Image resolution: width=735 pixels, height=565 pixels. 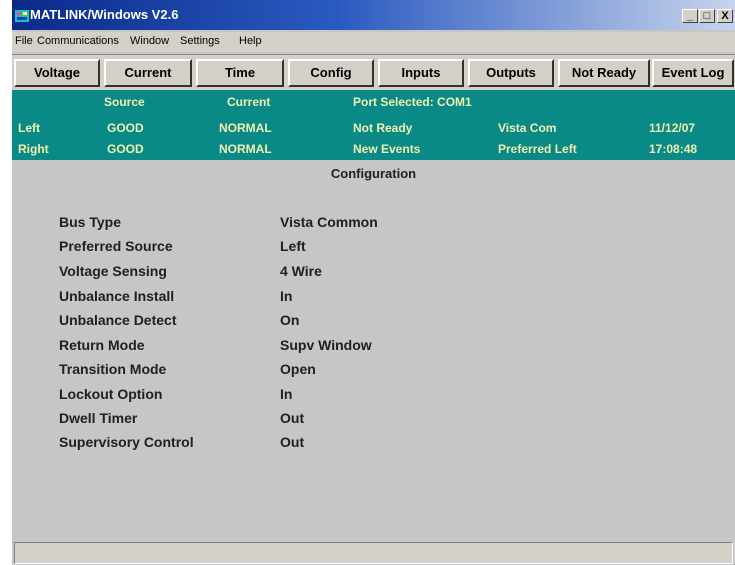 What do you see at coordinates (125, 149) in the screenshot?
I see `right-source: GOOD` at bounding box center [125, 149].